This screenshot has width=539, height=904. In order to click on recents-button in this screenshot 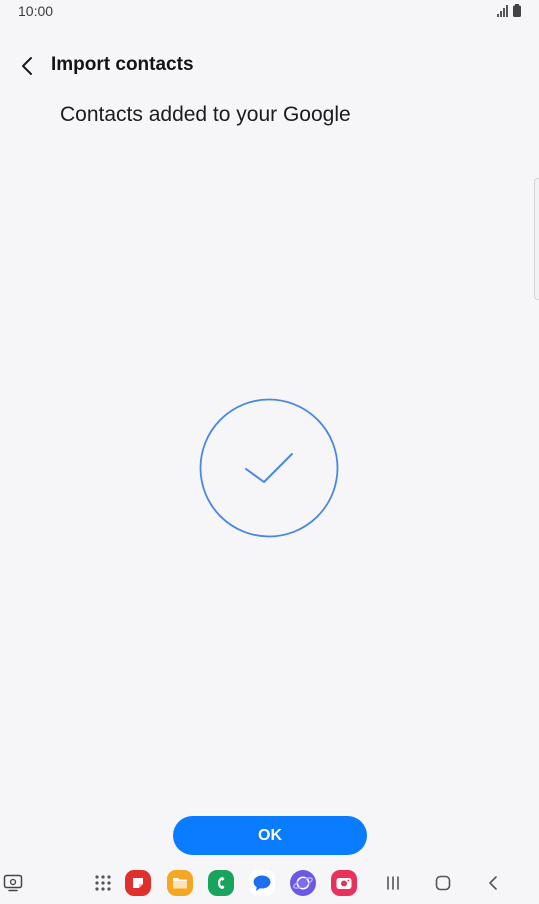, I will do `click(393, 883)`.